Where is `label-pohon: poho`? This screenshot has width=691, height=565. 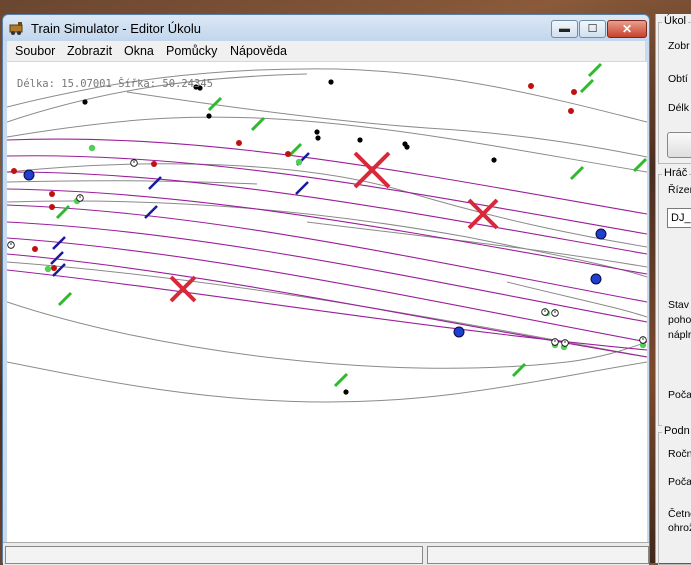 label-pohon: poho is located at coordinates (679, 320).